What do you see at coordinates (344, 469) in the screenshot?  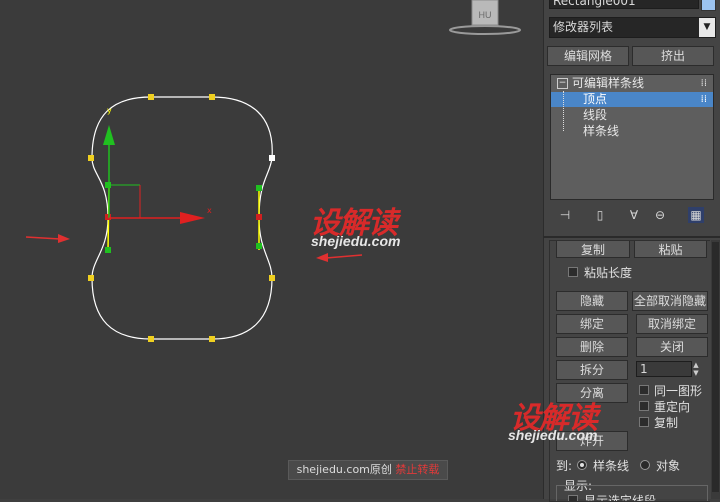 I see `credit-site: shejiedu.com原创` at bounding box center [344, 469].